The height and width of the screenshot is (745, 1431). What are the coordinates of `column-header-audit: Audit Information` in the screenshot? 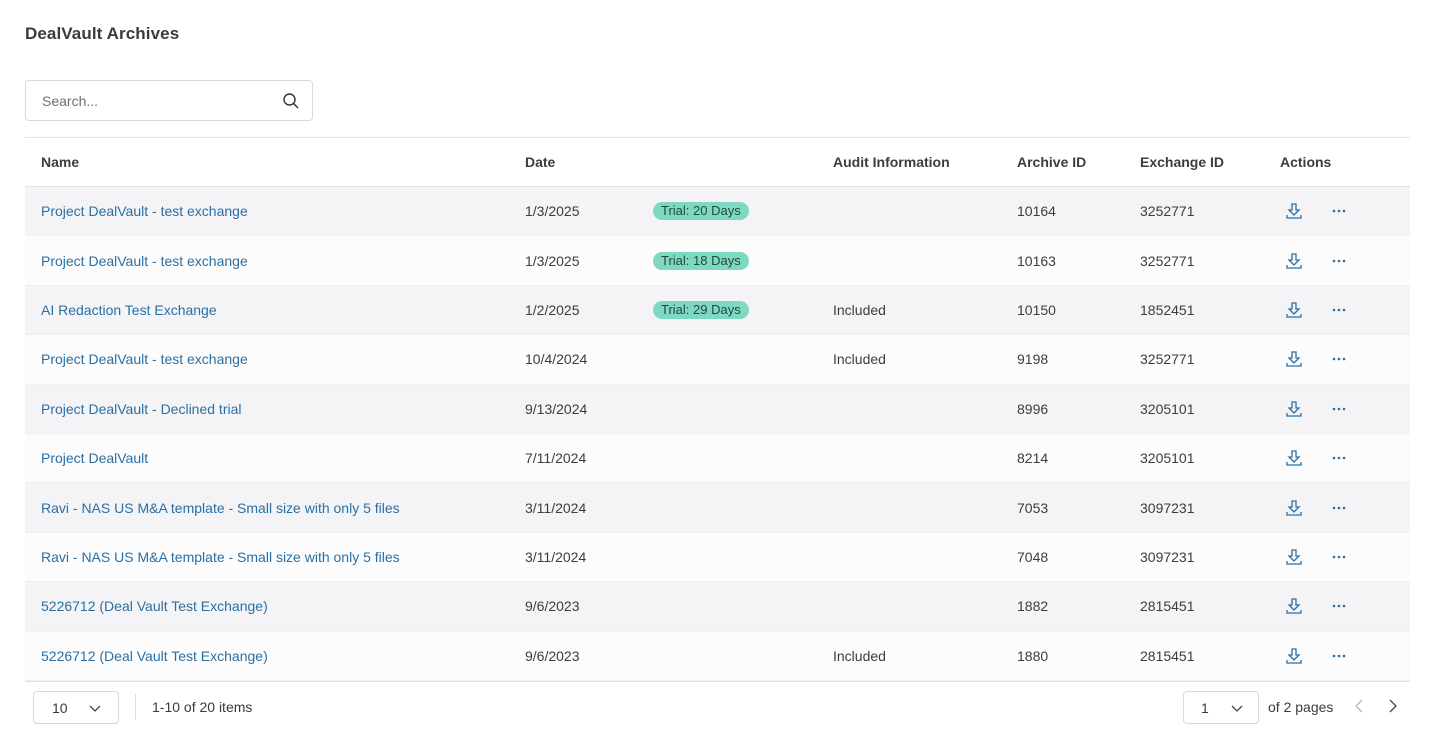 It's located at (909, 162).